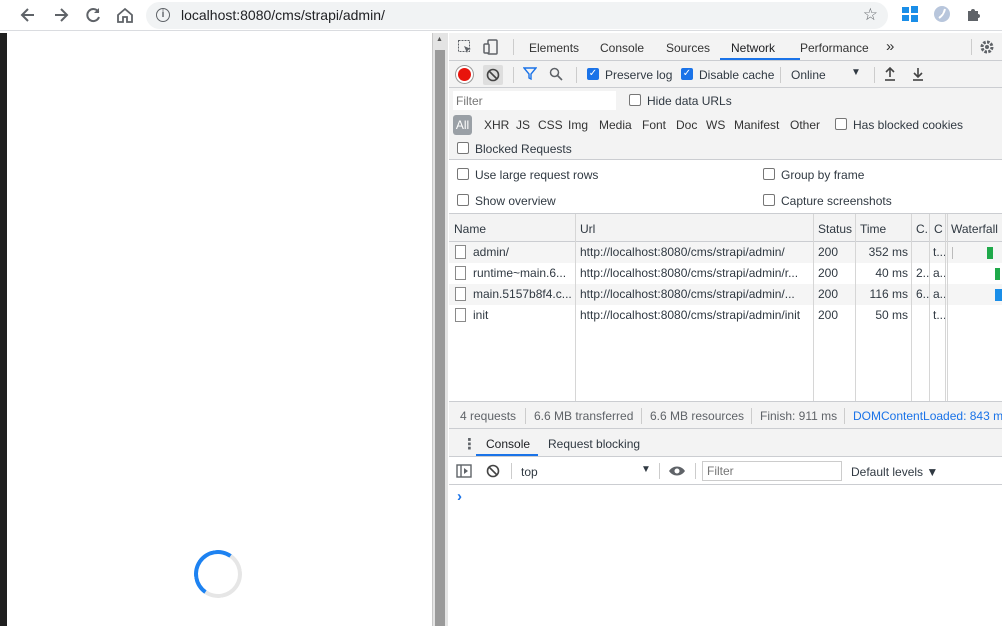  Describe the element at coordinates (760, 59) in the screenshot. I see `active-tab-indicator` at that location.